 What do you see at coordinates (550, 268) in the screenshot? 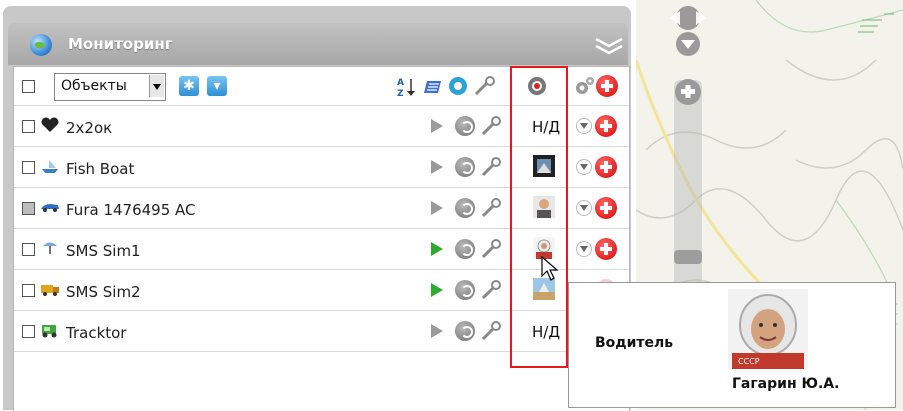
I see `mouse-cursor-icon` at bounding box center [550, 268].